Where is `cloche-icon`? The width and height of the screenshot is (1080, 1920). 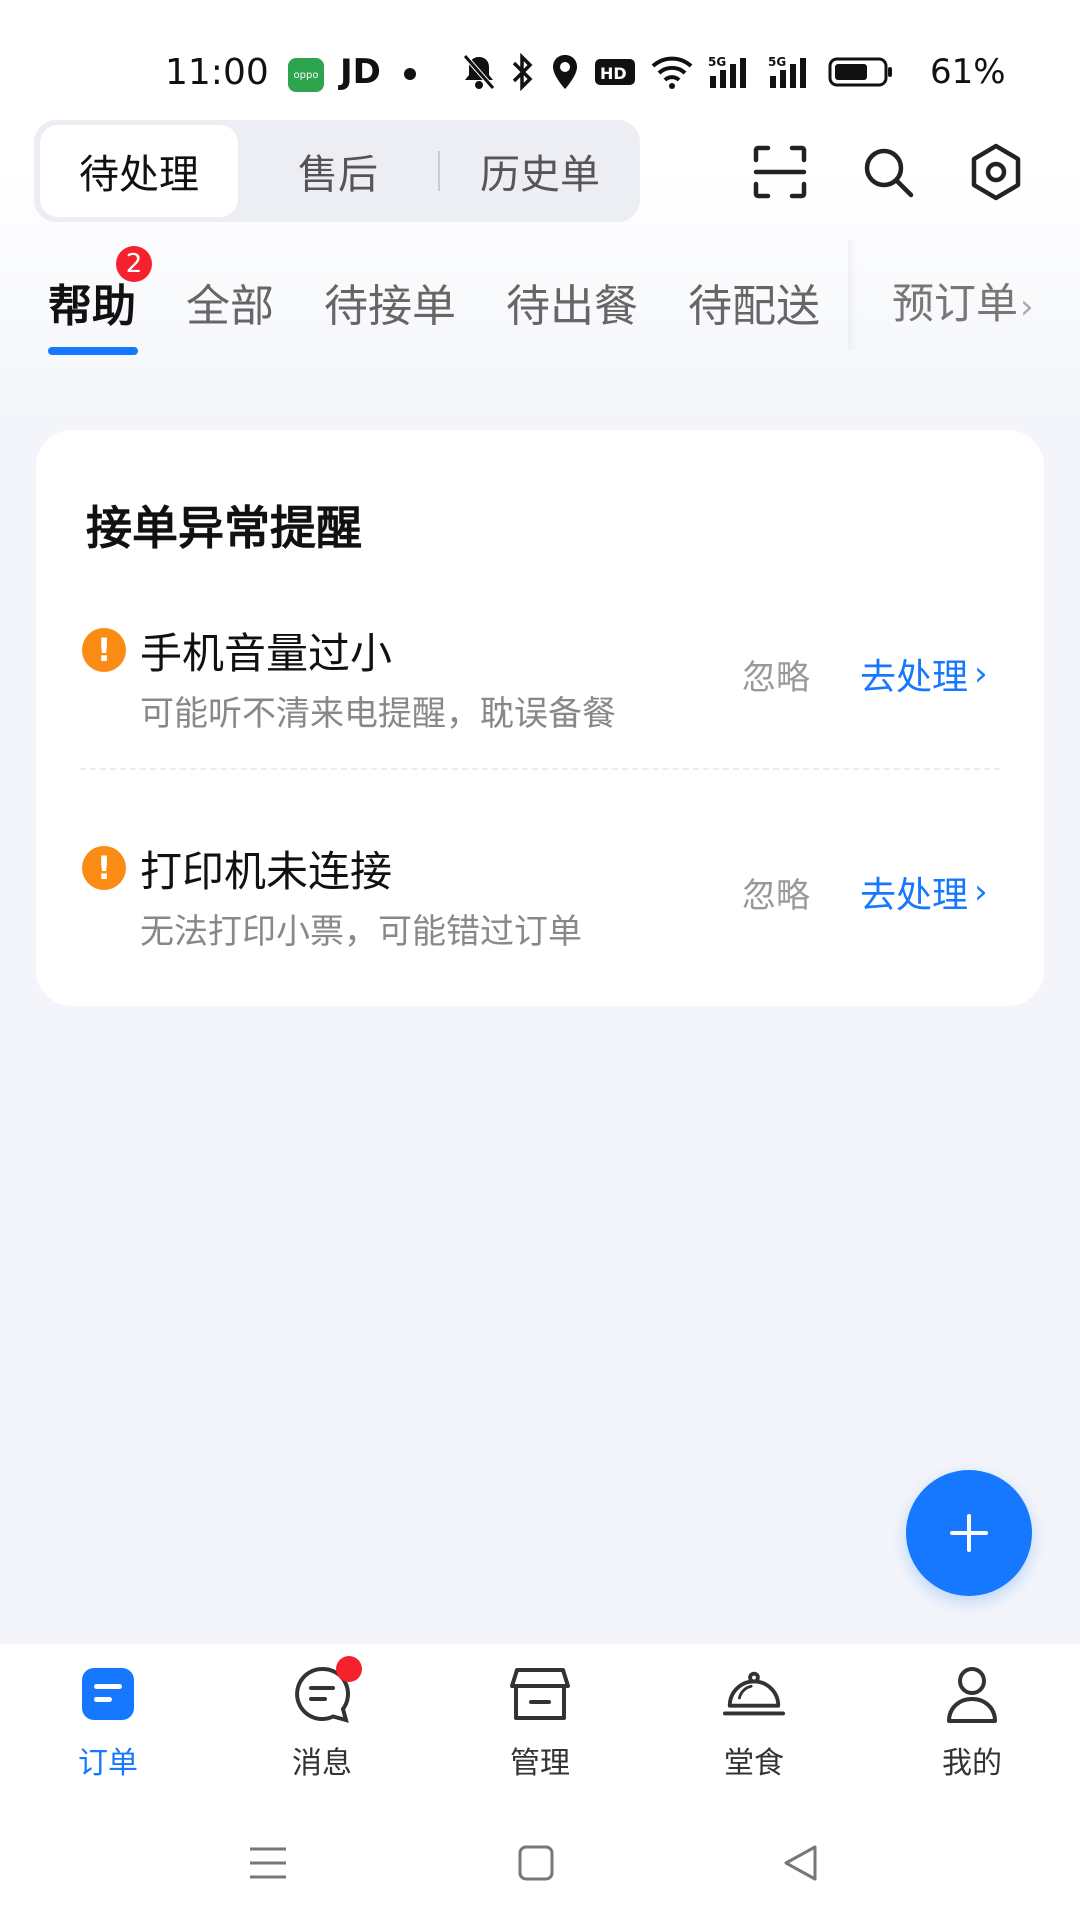
cloche-icon is located at coordinates (754, 1694).